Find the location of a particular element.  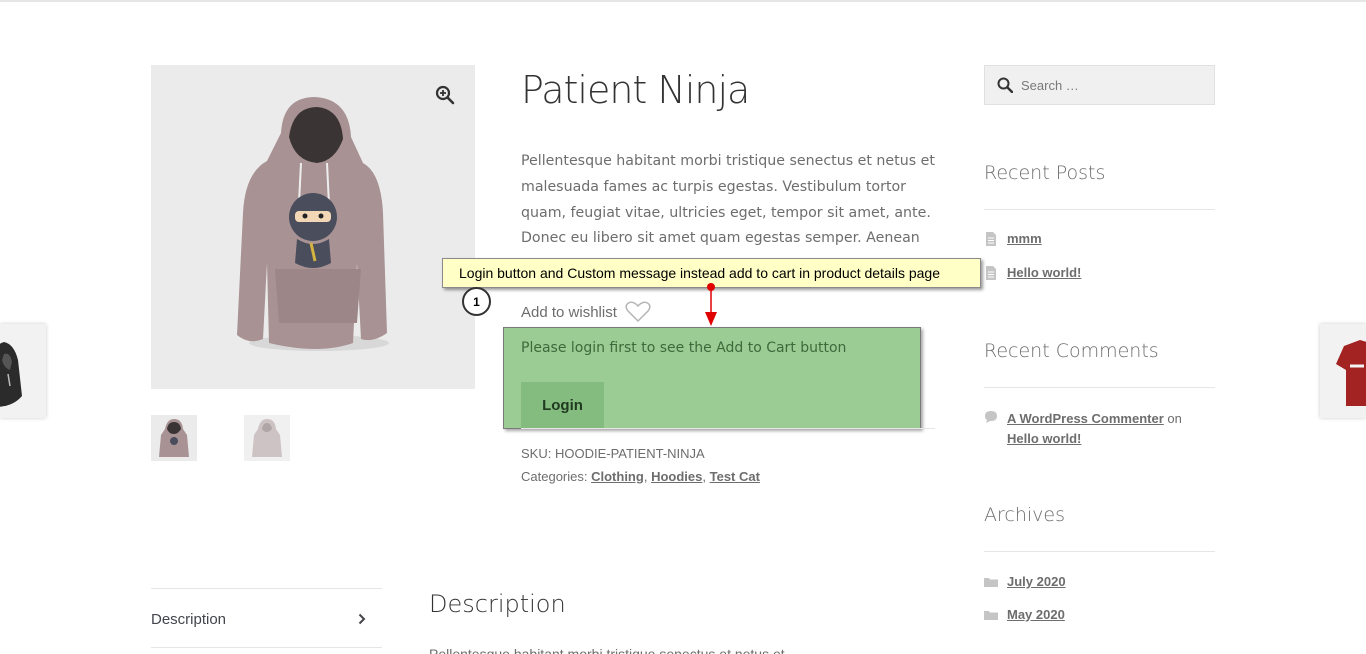

recent-post-link: Hello world! is located at coordinates (1044, 272).